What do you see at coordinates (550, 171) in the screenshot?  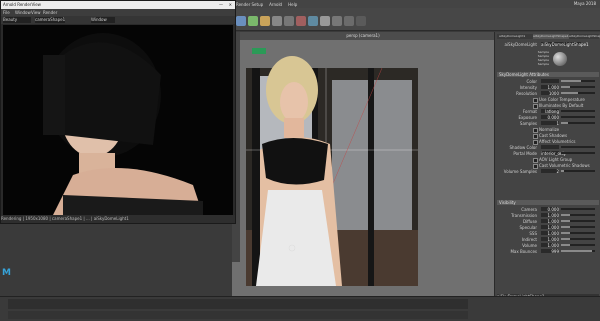 I see `attr-value-field: 2` at bounding box center [550, 171].